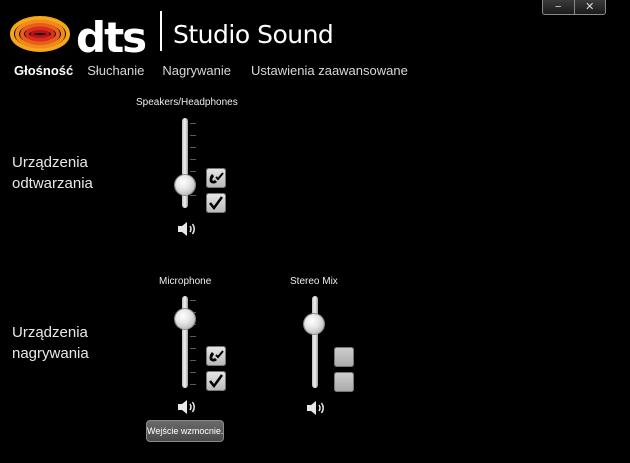  I want to click on slider-track, so click(315, 342).